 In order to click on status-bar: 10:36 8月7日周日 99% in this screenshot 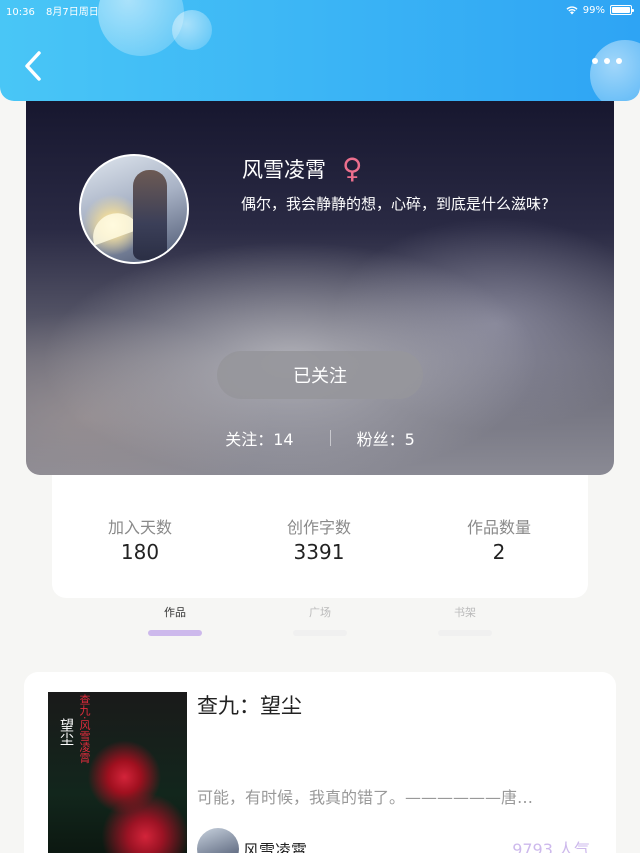, I will do `click(320, 10)`.